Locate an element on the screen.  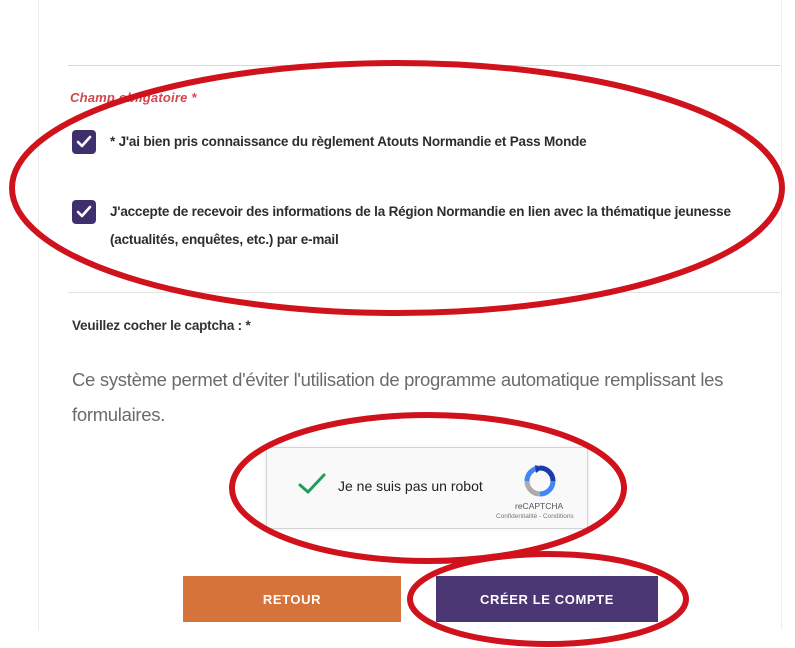
recaptcha-links: Confidentialité - Conditions is located at coordinates (535, 516).